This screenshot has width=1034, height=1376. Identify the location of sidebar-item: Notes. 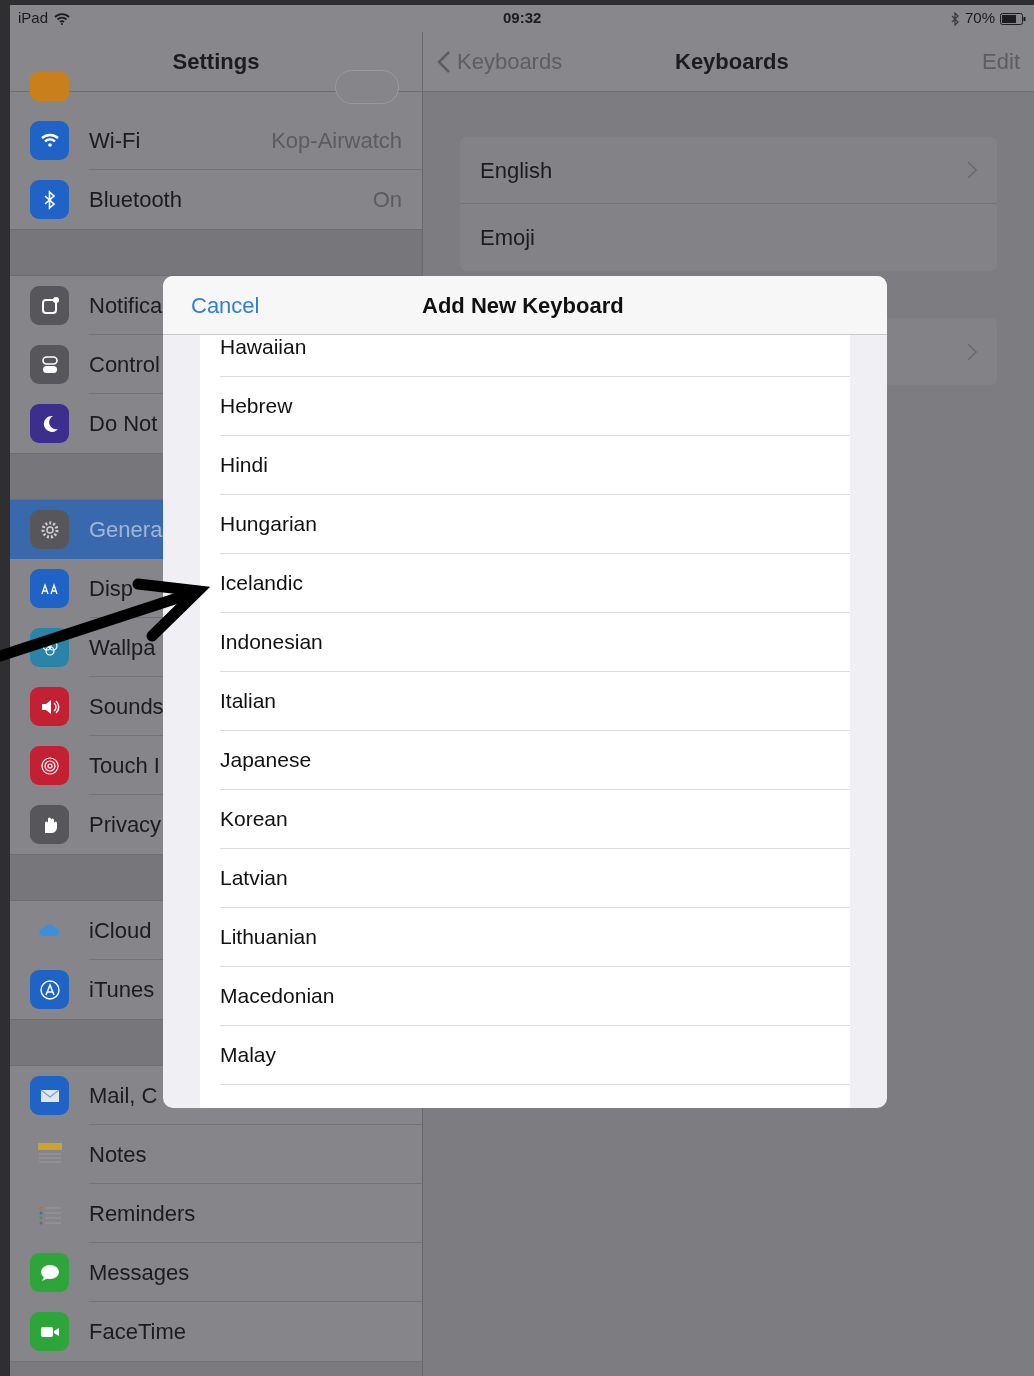
(216, 1154).